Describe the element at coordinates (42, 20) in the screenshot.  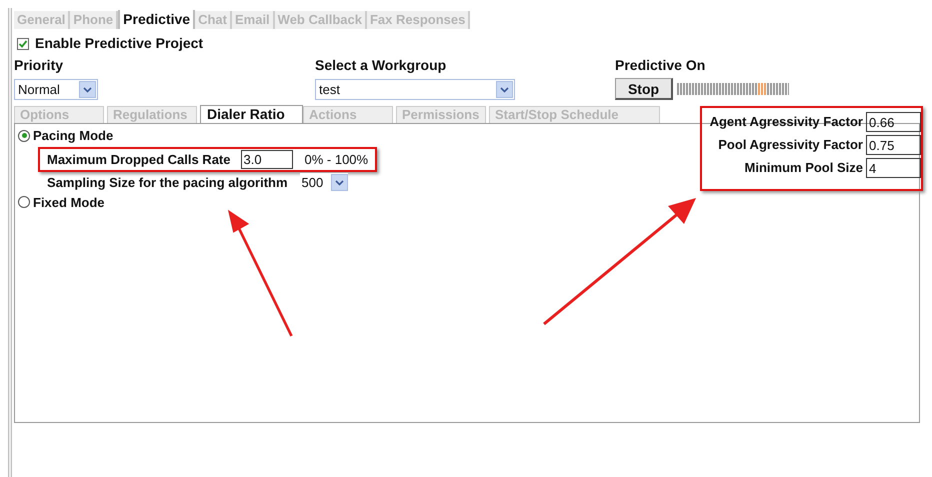
I see `tab: General` at that location.